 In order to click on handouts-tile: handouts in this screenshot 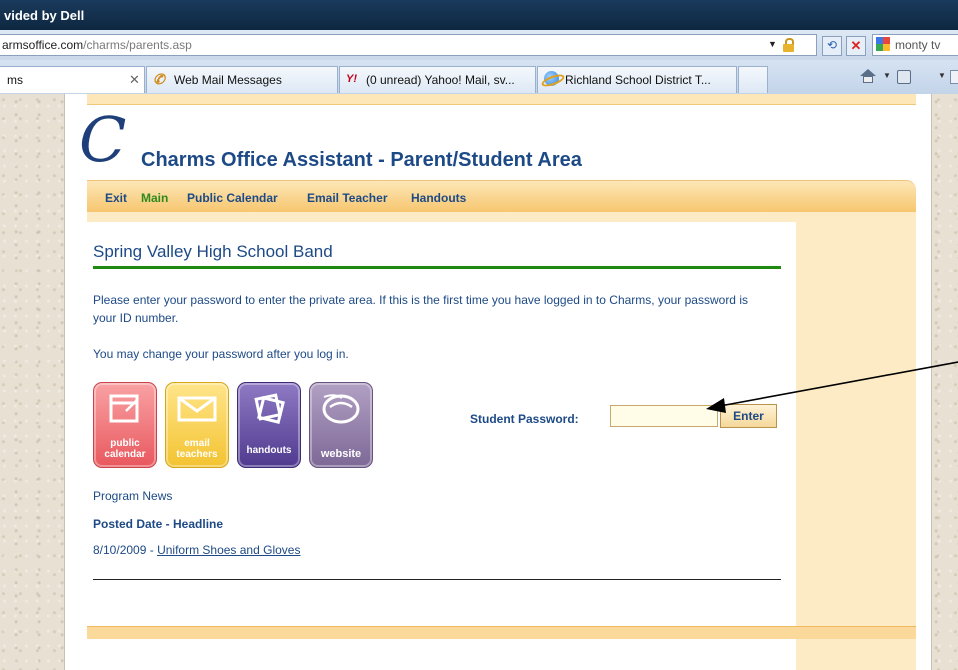, I will do `click(269, 425)`.